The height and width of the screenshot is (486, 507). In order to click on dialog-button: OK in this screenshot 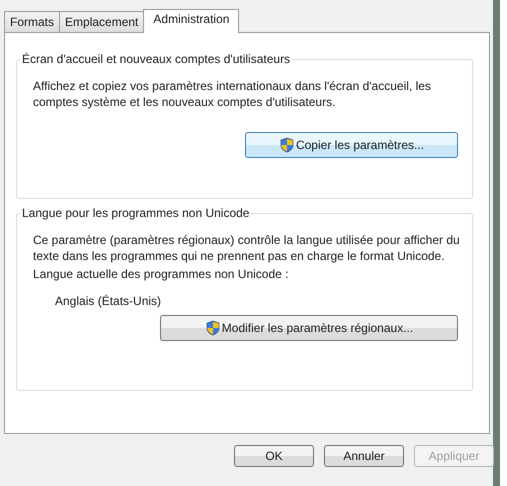, I will do `click(274, 456)`.